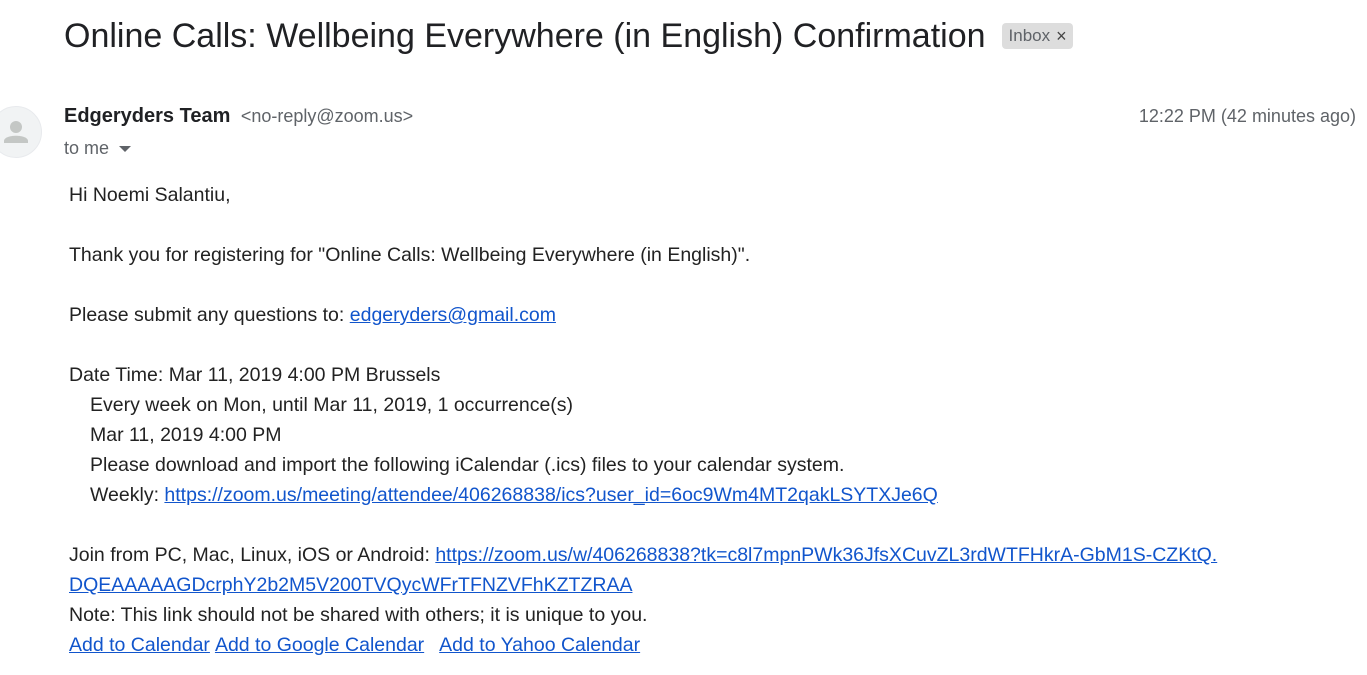 The height and width of the screenshot is (675, 1367). Describe the element at coordinates (87, 148) in the screenshot. I see `recipient-label: to me` at that location.